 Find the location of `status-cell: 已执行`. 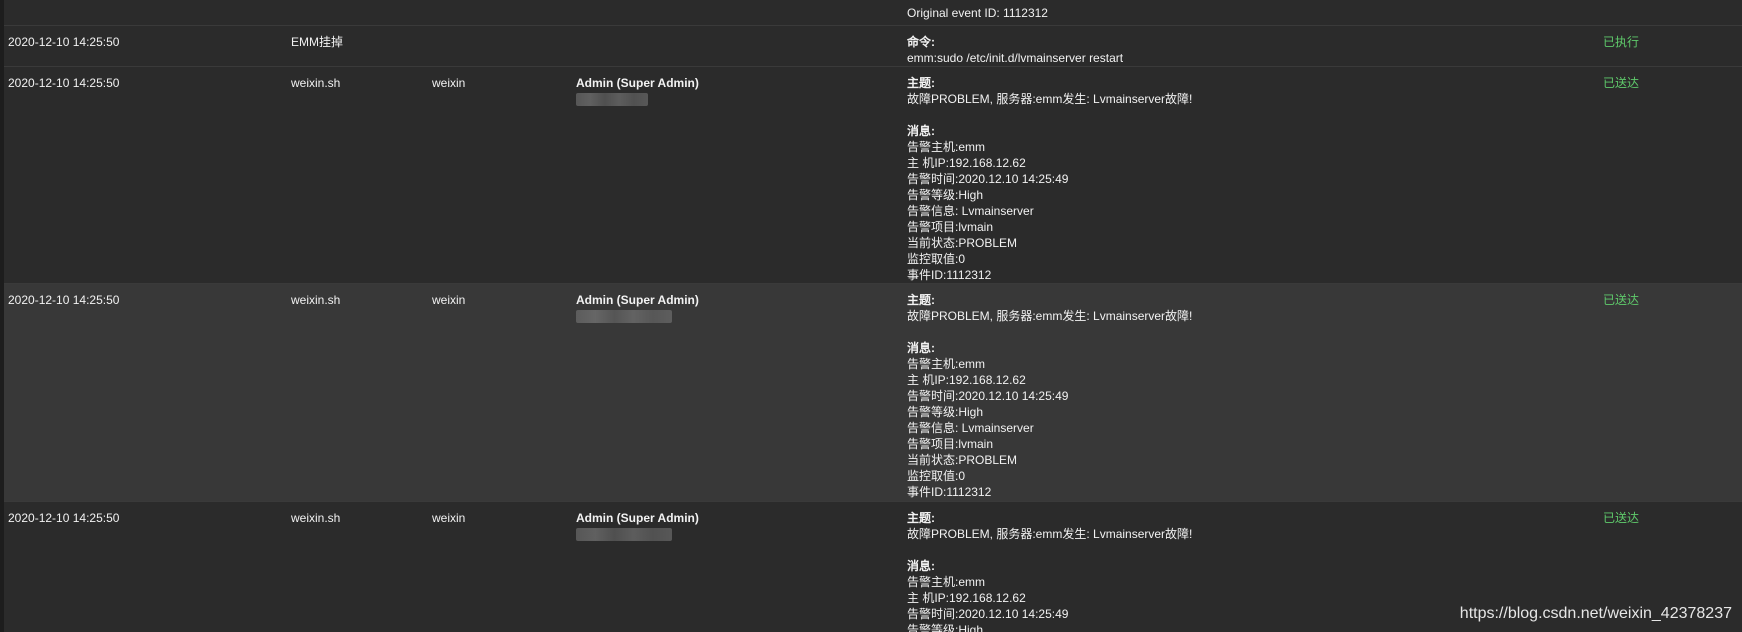

status-cell: 已执行 is located at coordinates (1621, 42).